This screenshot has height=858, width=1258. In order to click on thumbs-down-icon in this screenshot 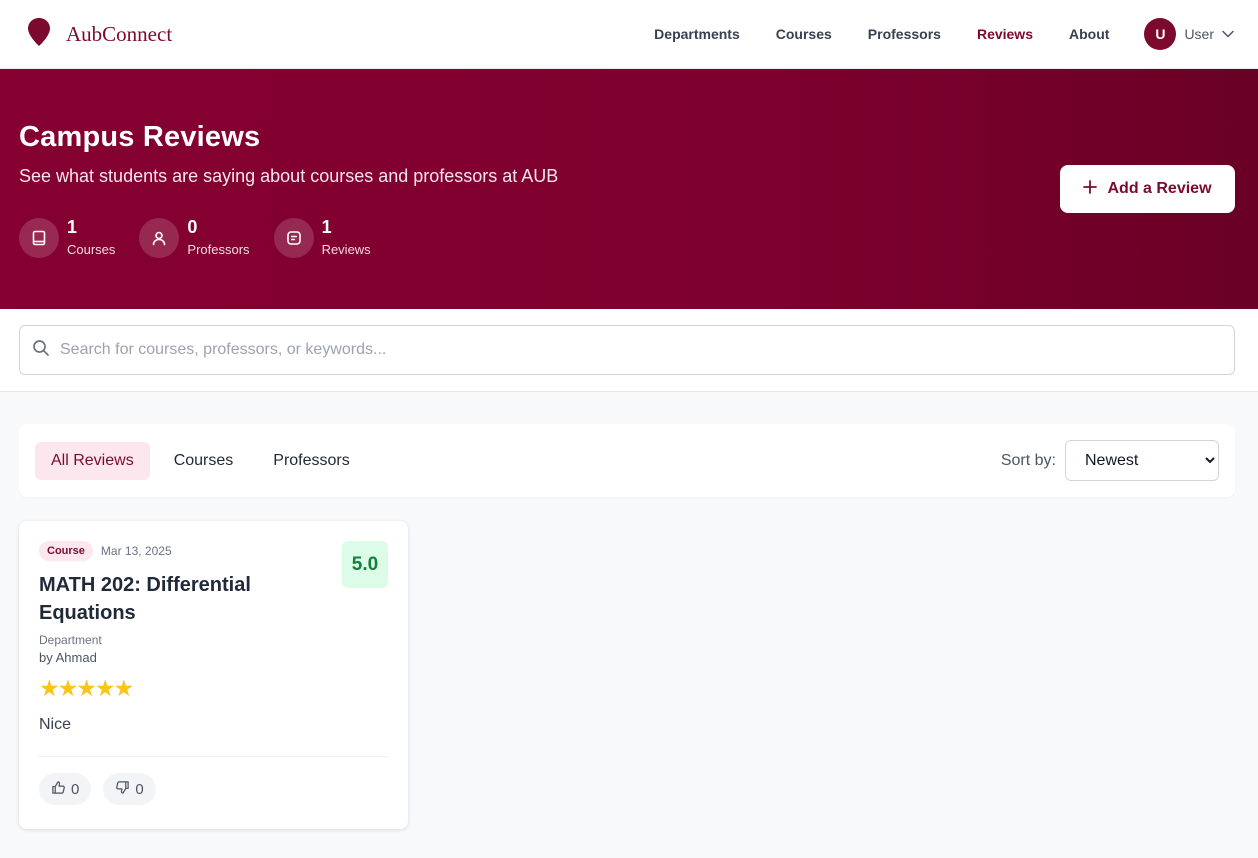, I will do `click(122, 789)`.